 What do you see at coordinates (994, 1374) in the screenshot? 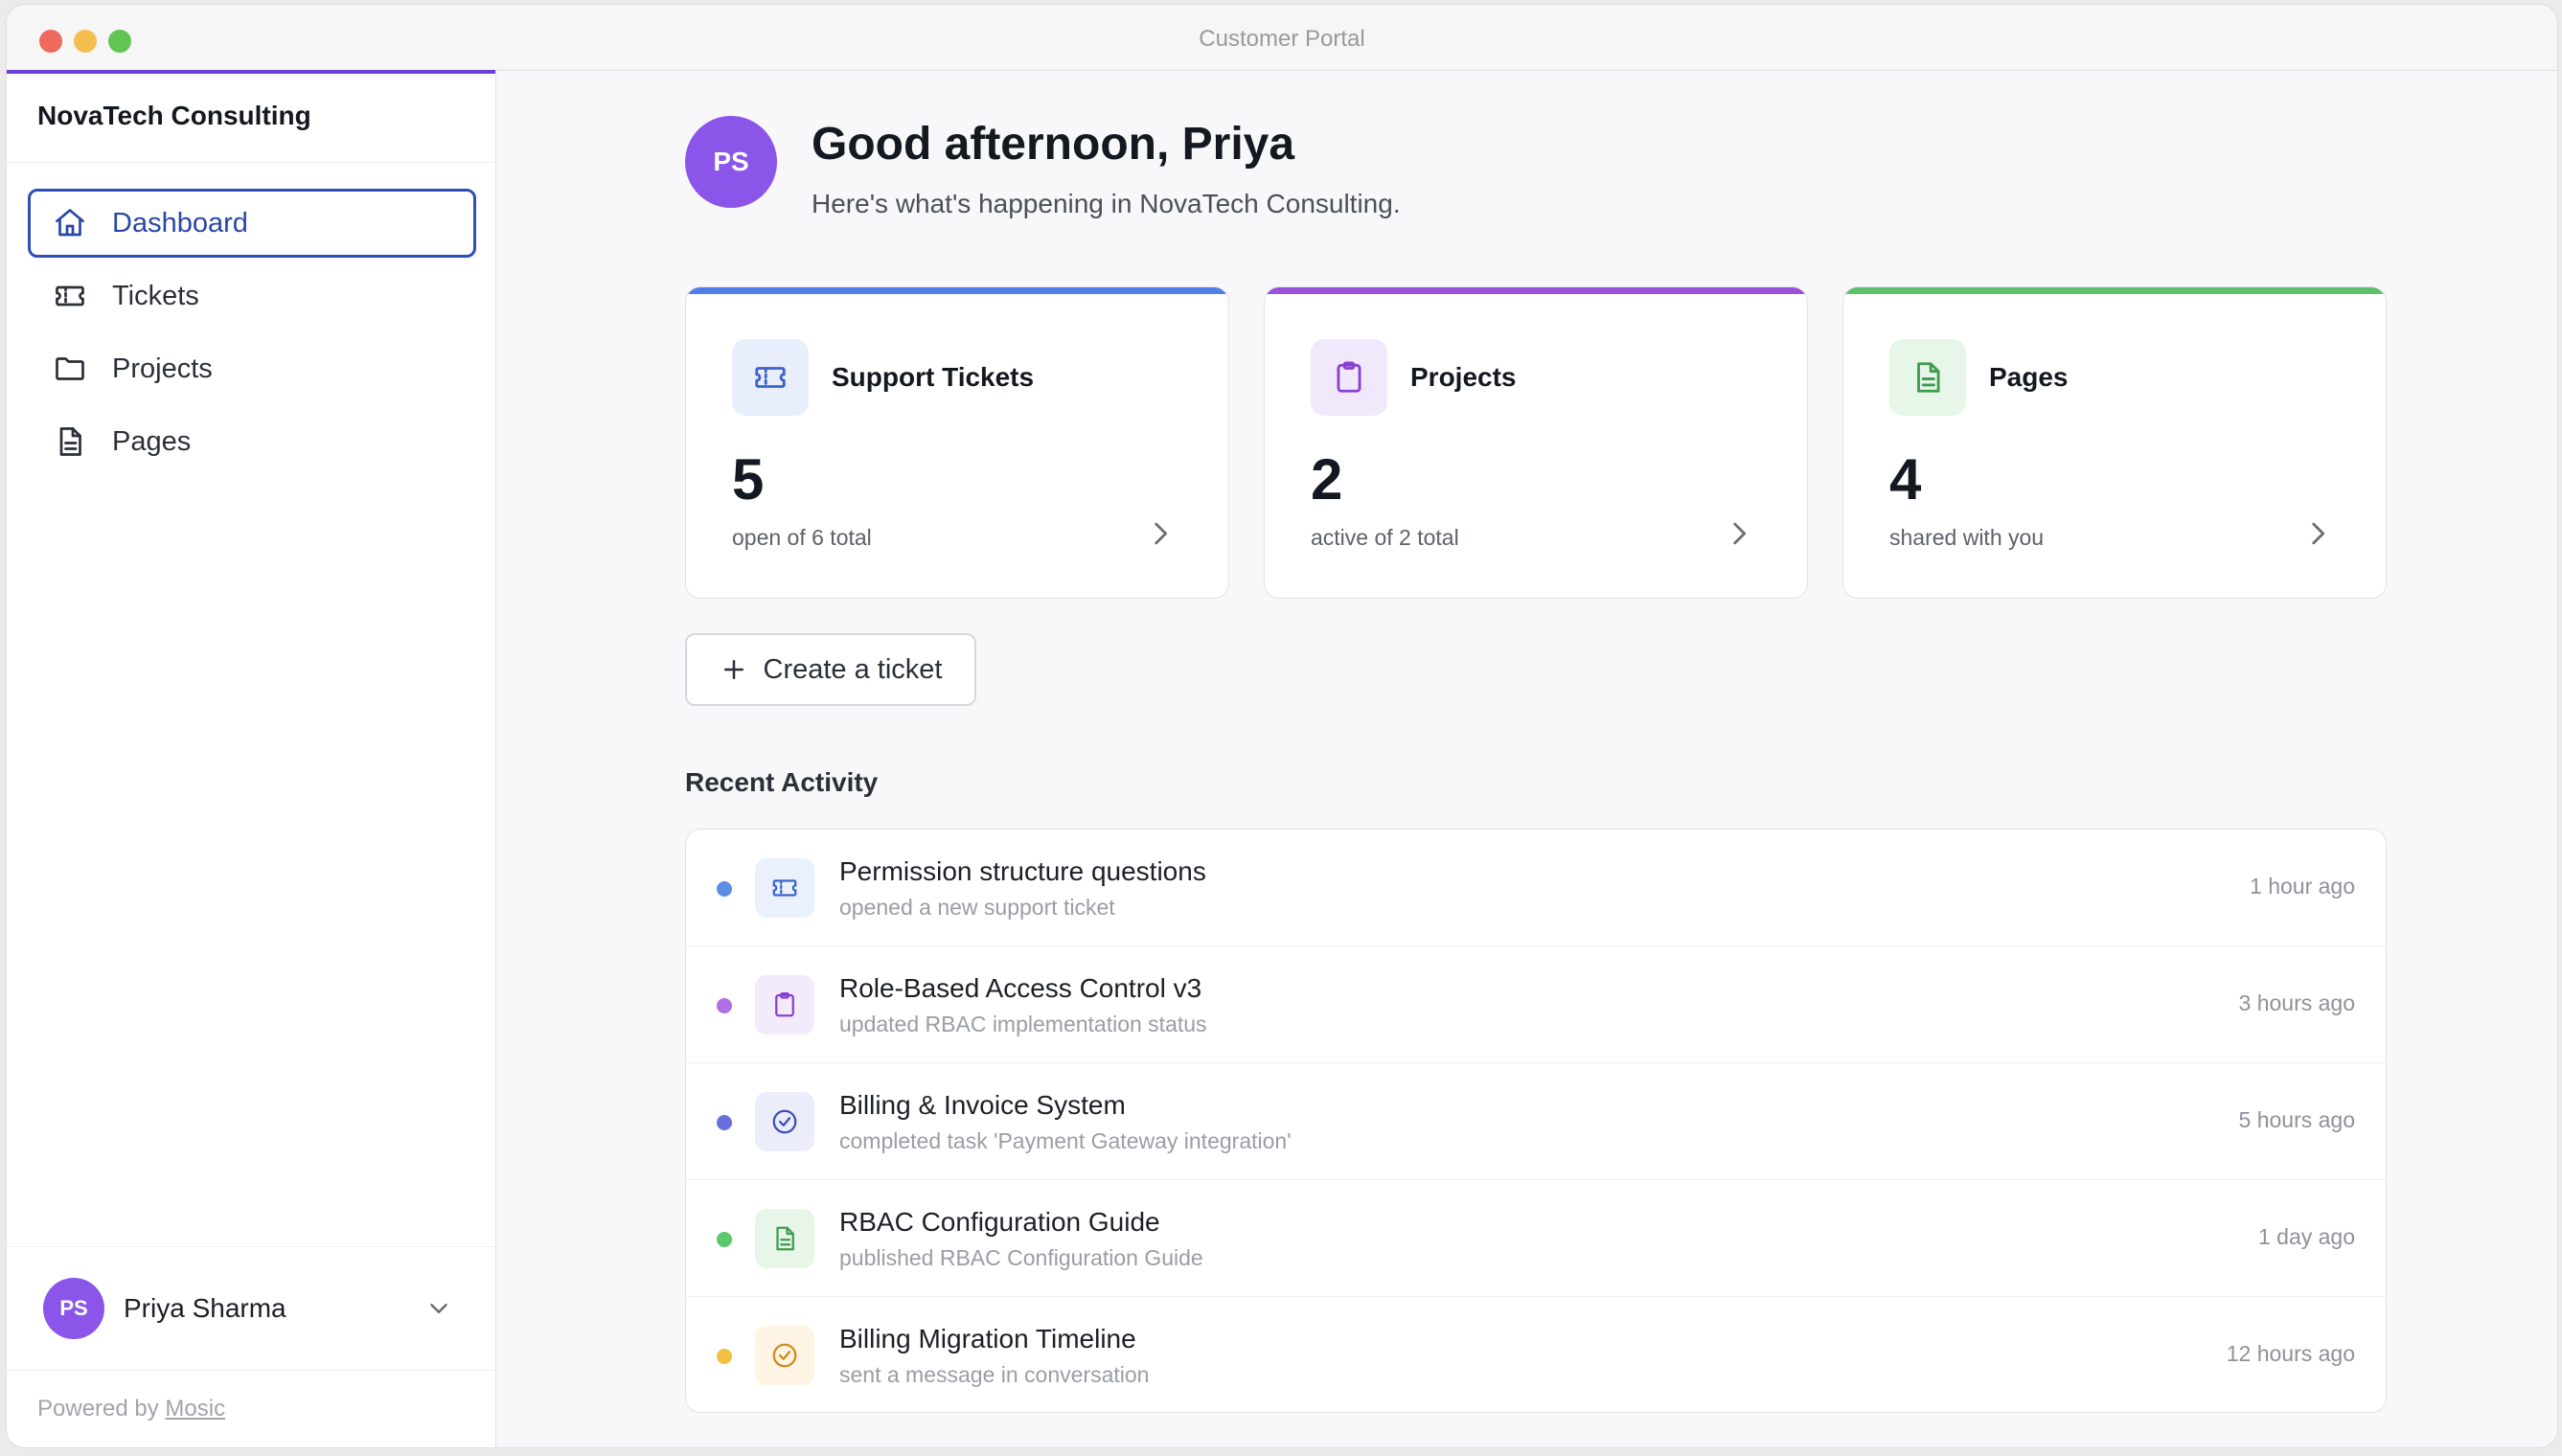
I see `activity-description: sent a message in conversation` at bounding box center [994, 1374].